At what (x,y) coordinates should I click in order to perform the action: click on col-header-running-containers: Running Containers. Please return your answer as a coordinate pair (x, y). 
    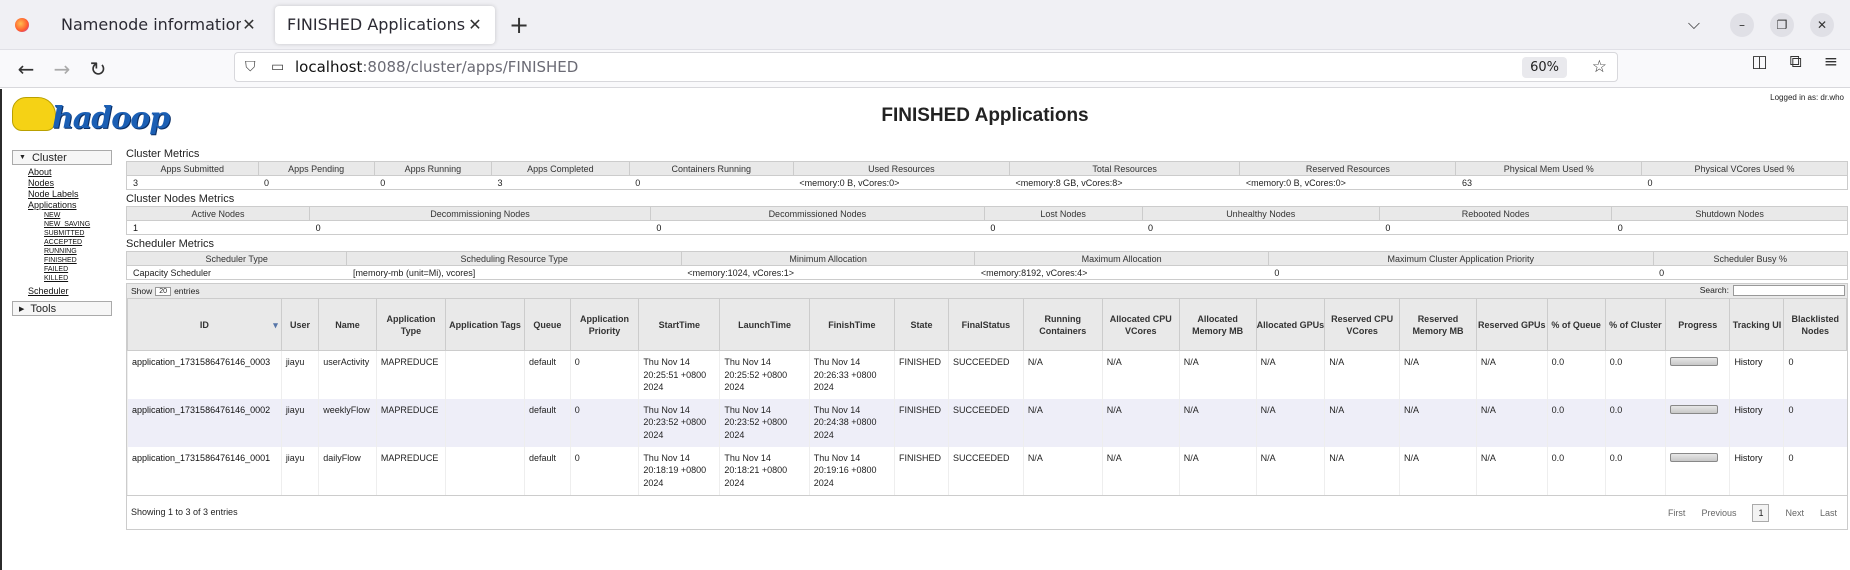
    Looking at the image, I should click on (1062, 324).